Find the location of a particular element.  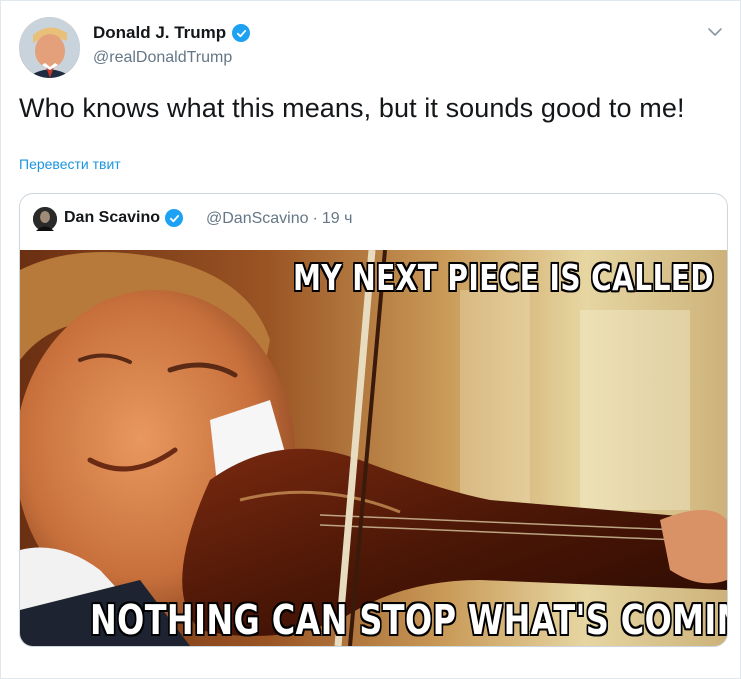

quoted-author-name-row: Dan Scavino is located at coordinates (124, 218).